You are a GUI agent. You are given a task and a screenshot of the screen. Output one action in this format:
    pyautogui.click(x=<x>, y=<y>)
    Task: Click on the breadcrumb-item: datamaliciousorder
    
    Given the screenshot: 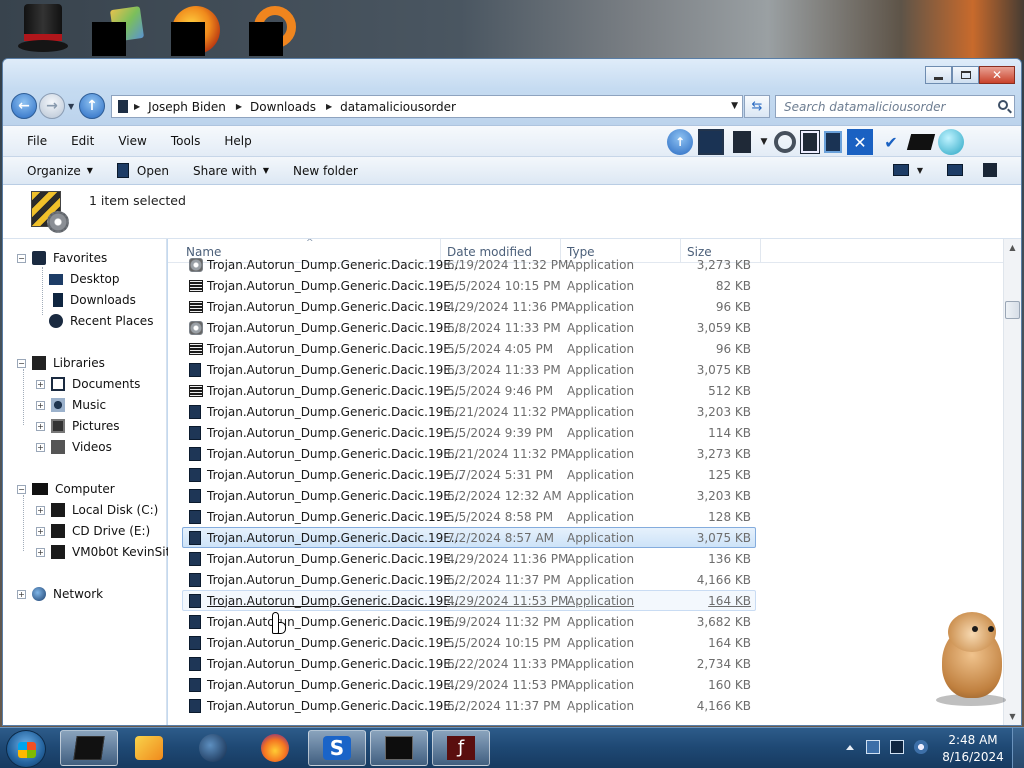 What is the action you would take?
    pyautogui.click(x=398, y=107)
    